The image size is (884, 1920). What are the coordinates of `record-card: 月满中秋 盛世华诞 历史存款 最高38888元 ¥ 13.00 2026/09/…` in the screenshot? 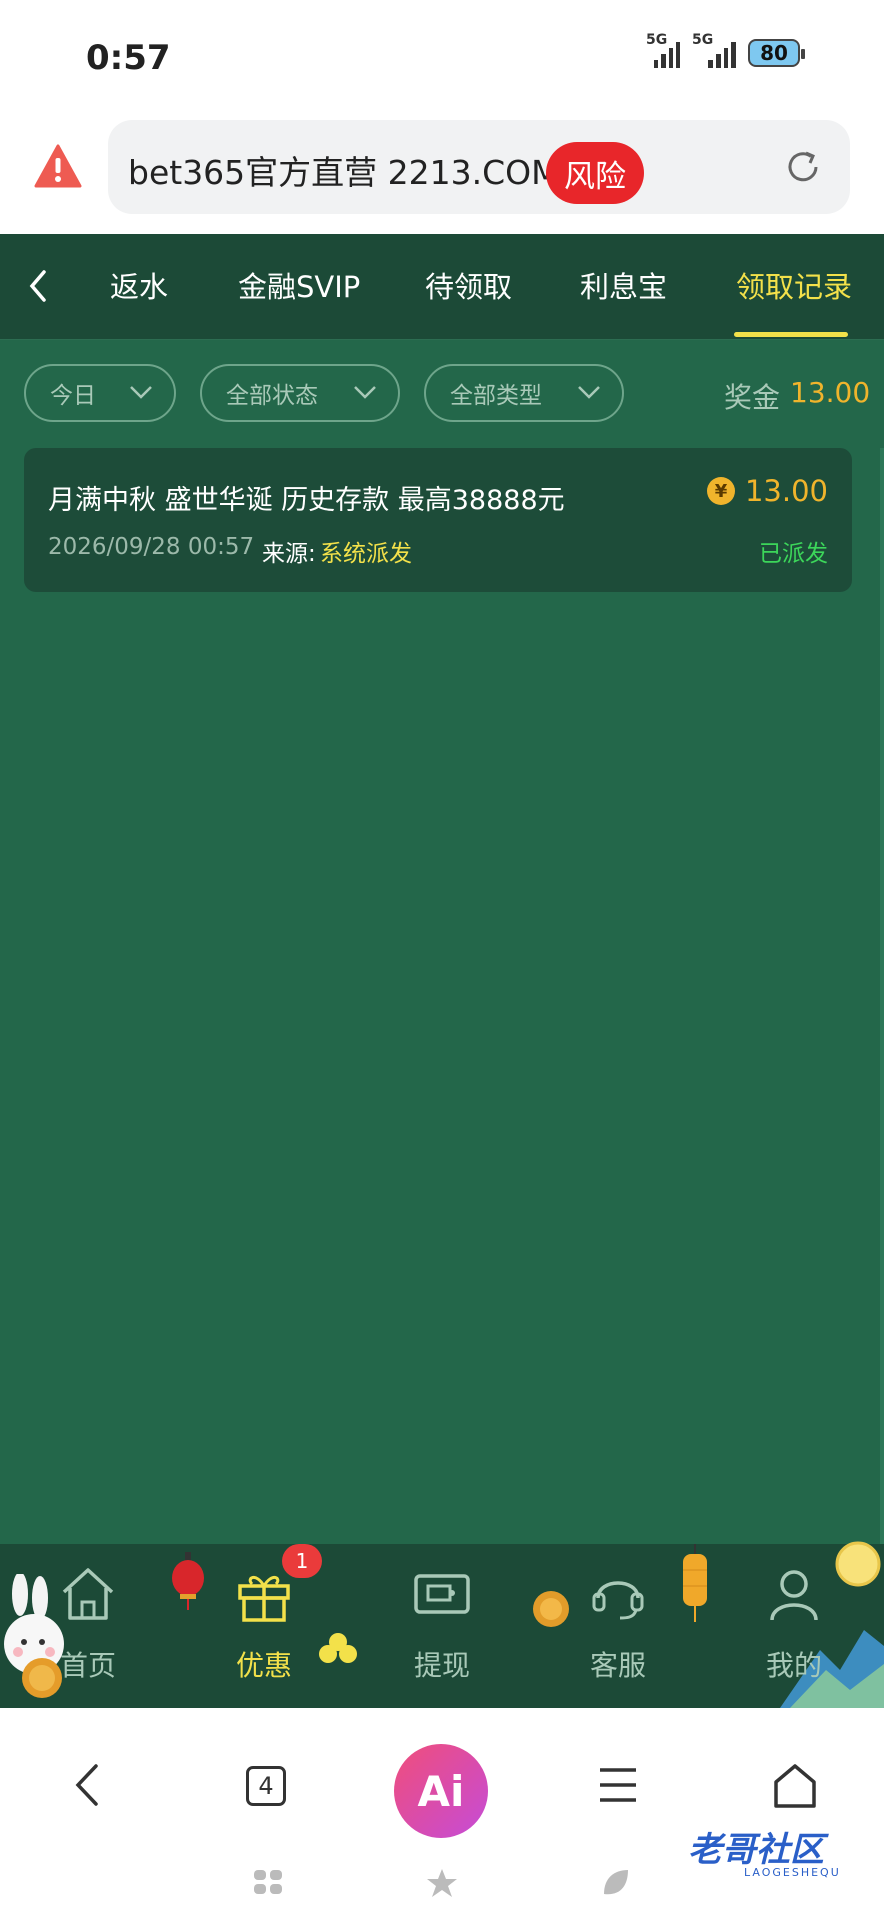 It's located at (438, 520).